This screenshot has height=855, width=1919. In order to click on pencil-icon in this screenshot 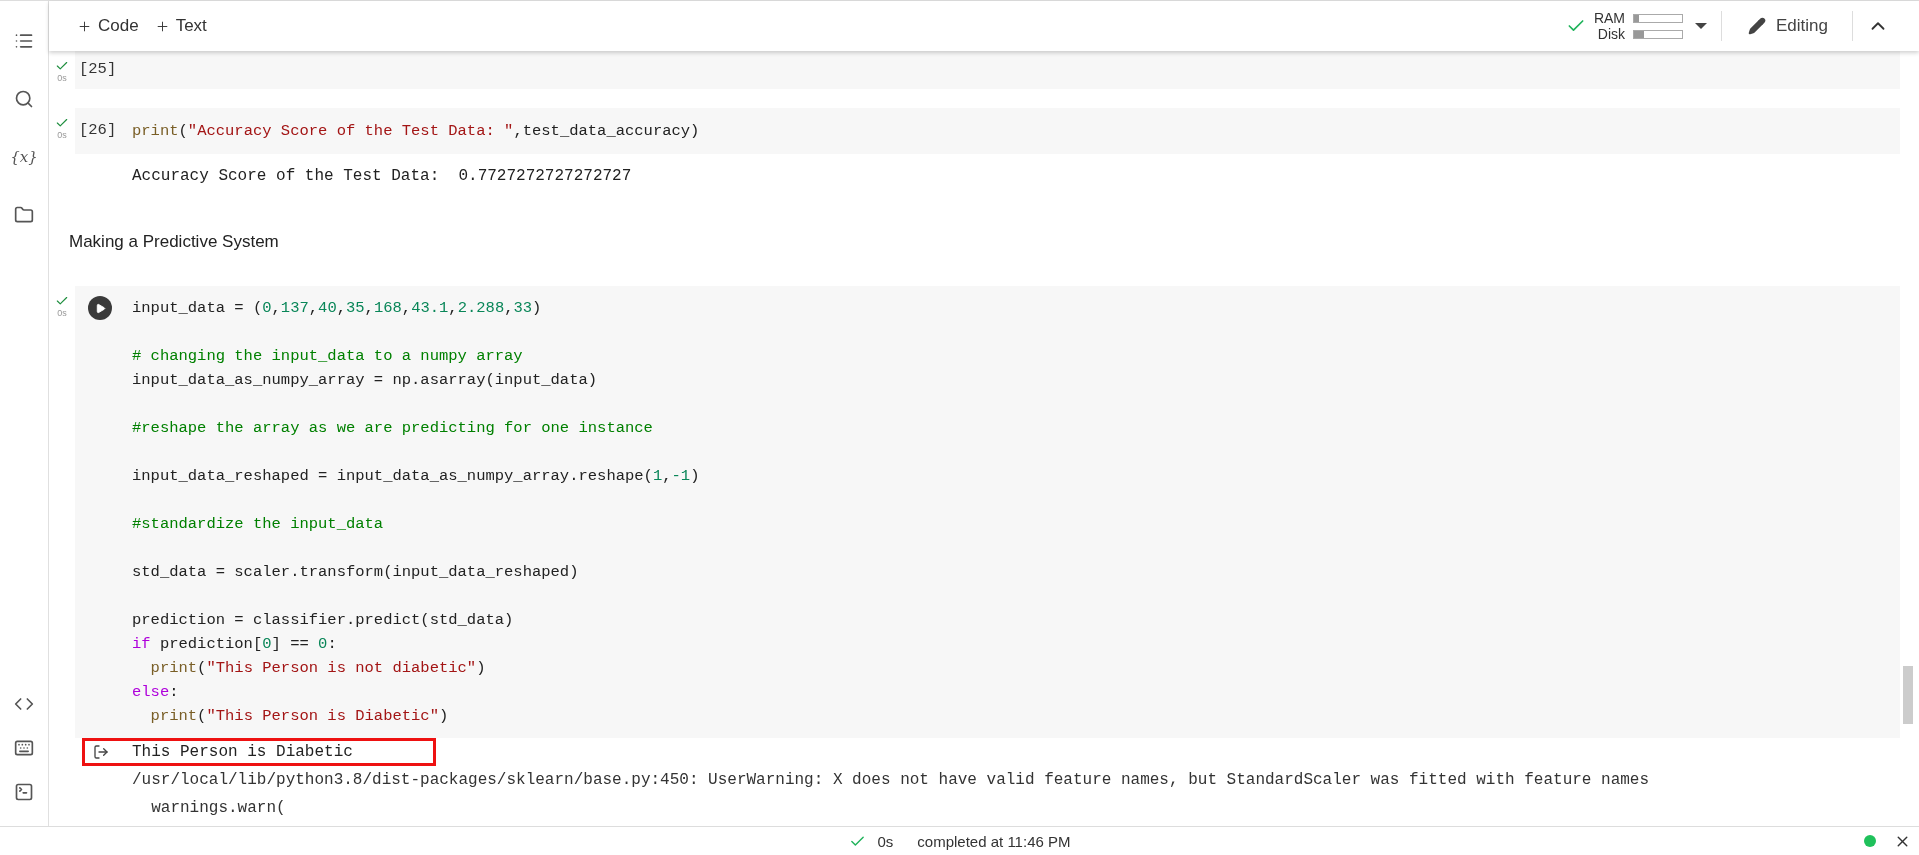, I will do `click(1757, 26)`.